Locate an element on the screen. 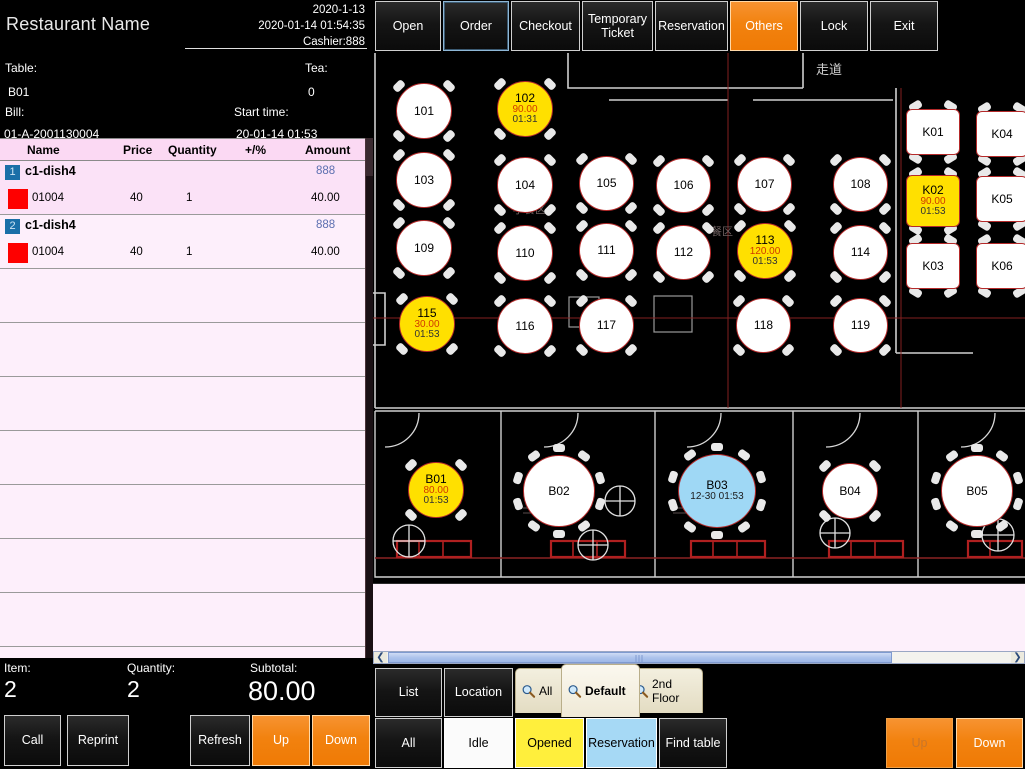 The width and height of the screenshot is (1025, 769). nav-order-button: Order is located at coordinates (476, 26).